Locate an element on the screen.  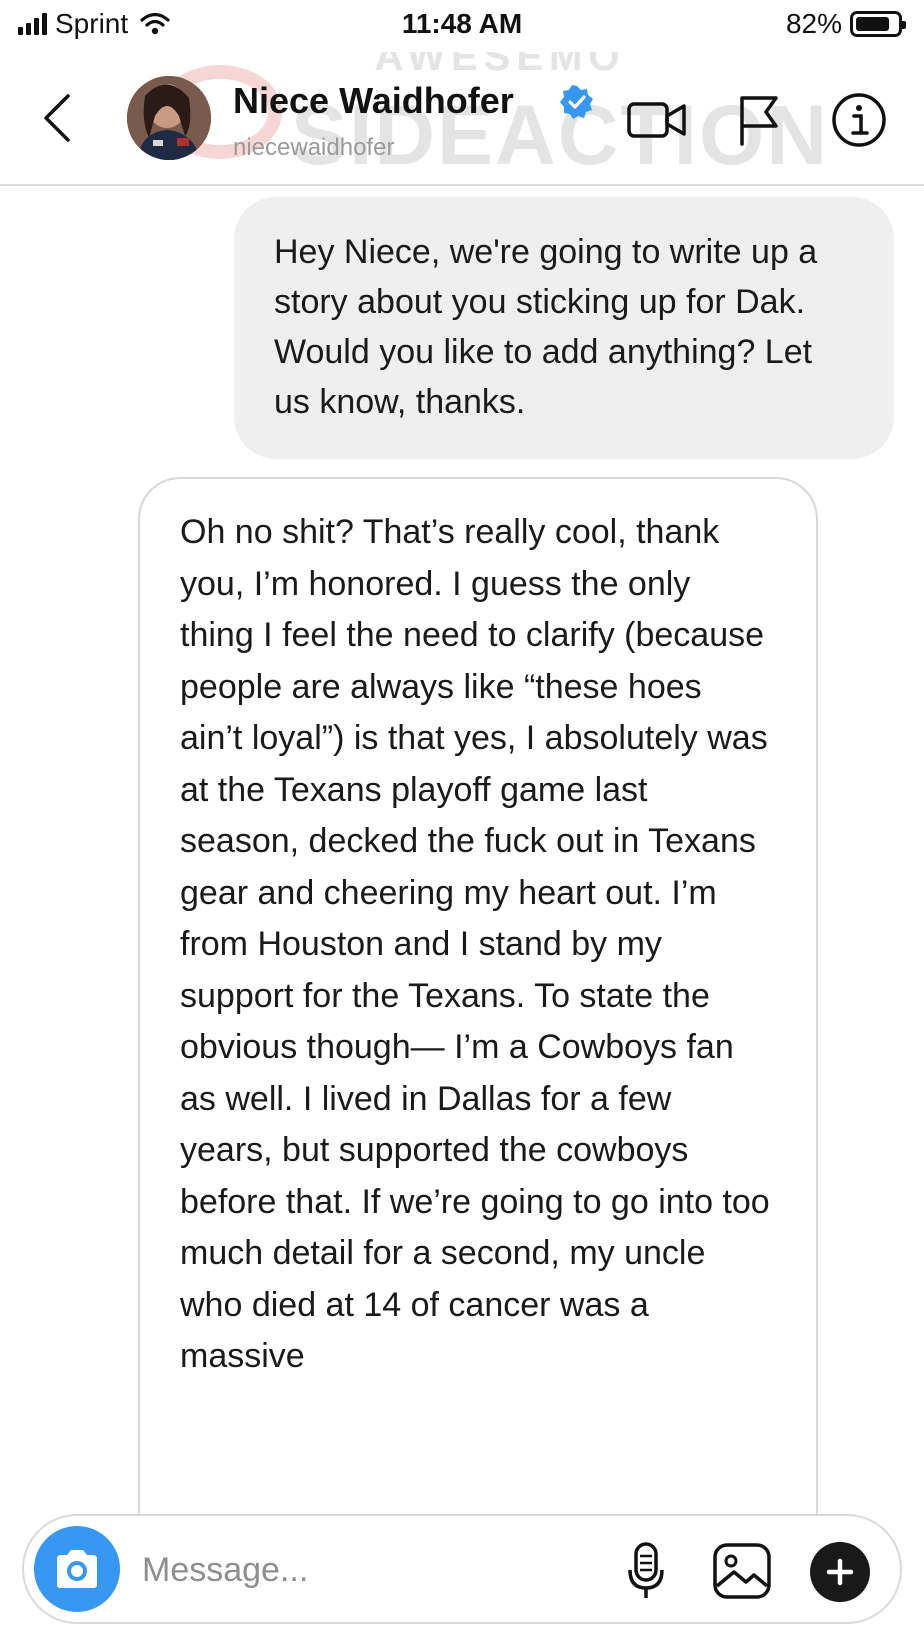
flag-icon is located at coordinates (759, 120).